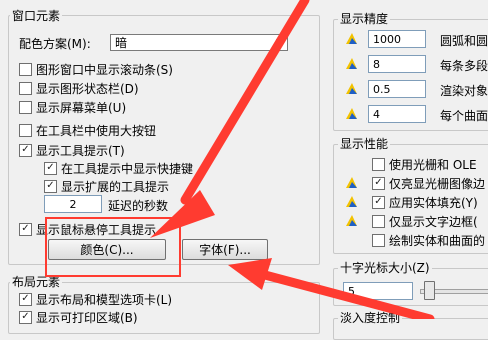 The image size is (488, 340). I want to click on checkbox-layout-tabs: ✓ 显示布局和模型选项卡(L), so click(95, 299).